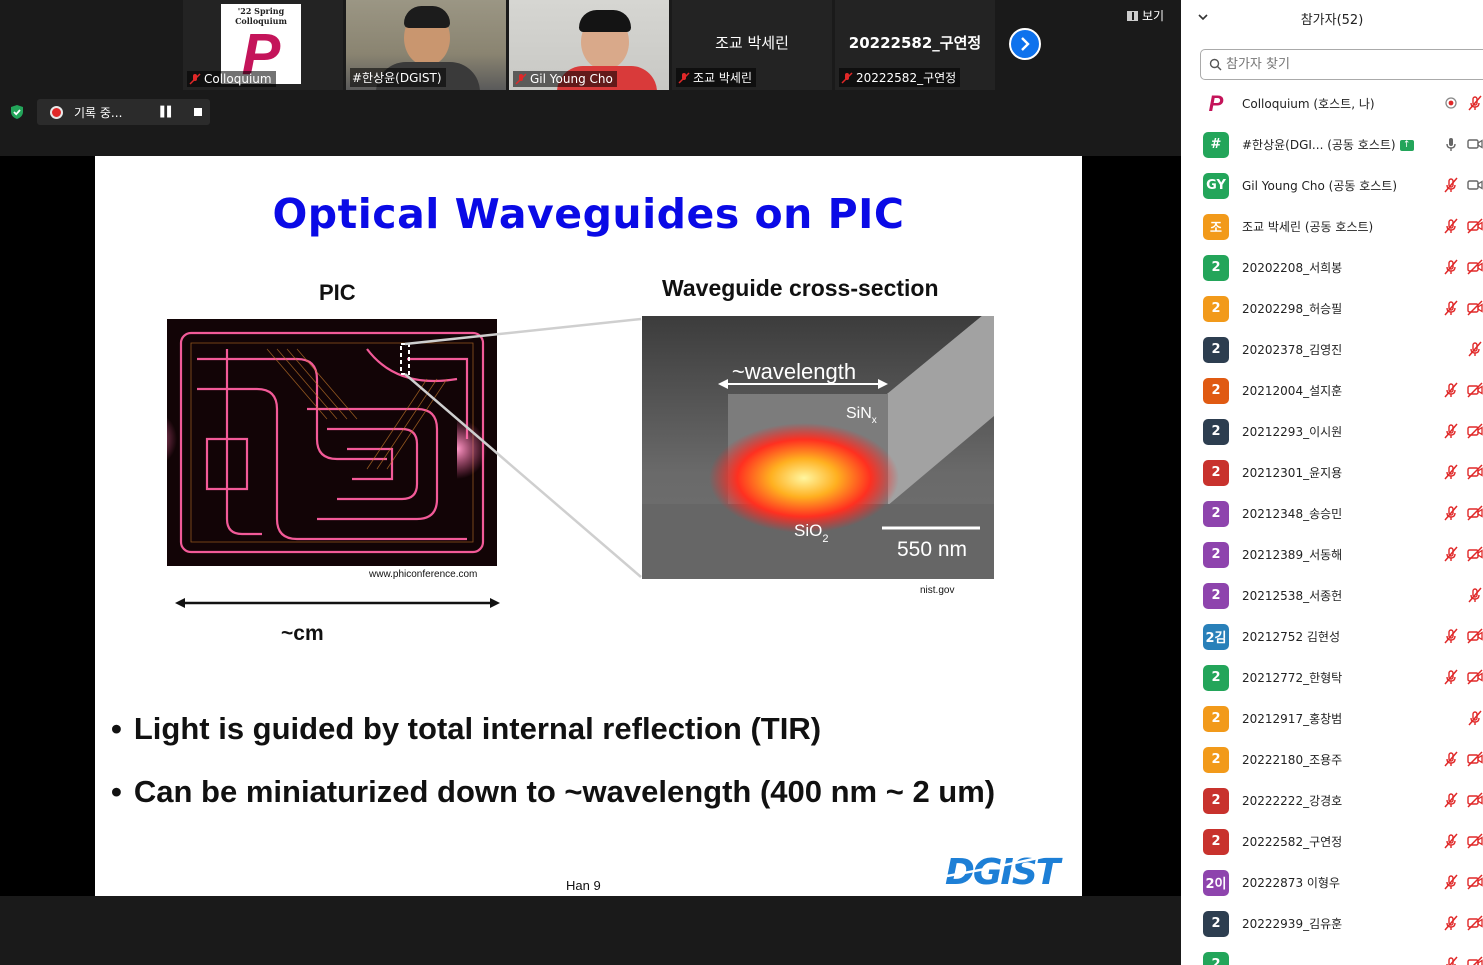 Image resolution: width=1483 pixels, height=965 pixels. What do you see at coordinates (1332, 431) in the screenshot?
I see `participant-row: 2 20212293_이시원` at bounding box center [1332, 431].